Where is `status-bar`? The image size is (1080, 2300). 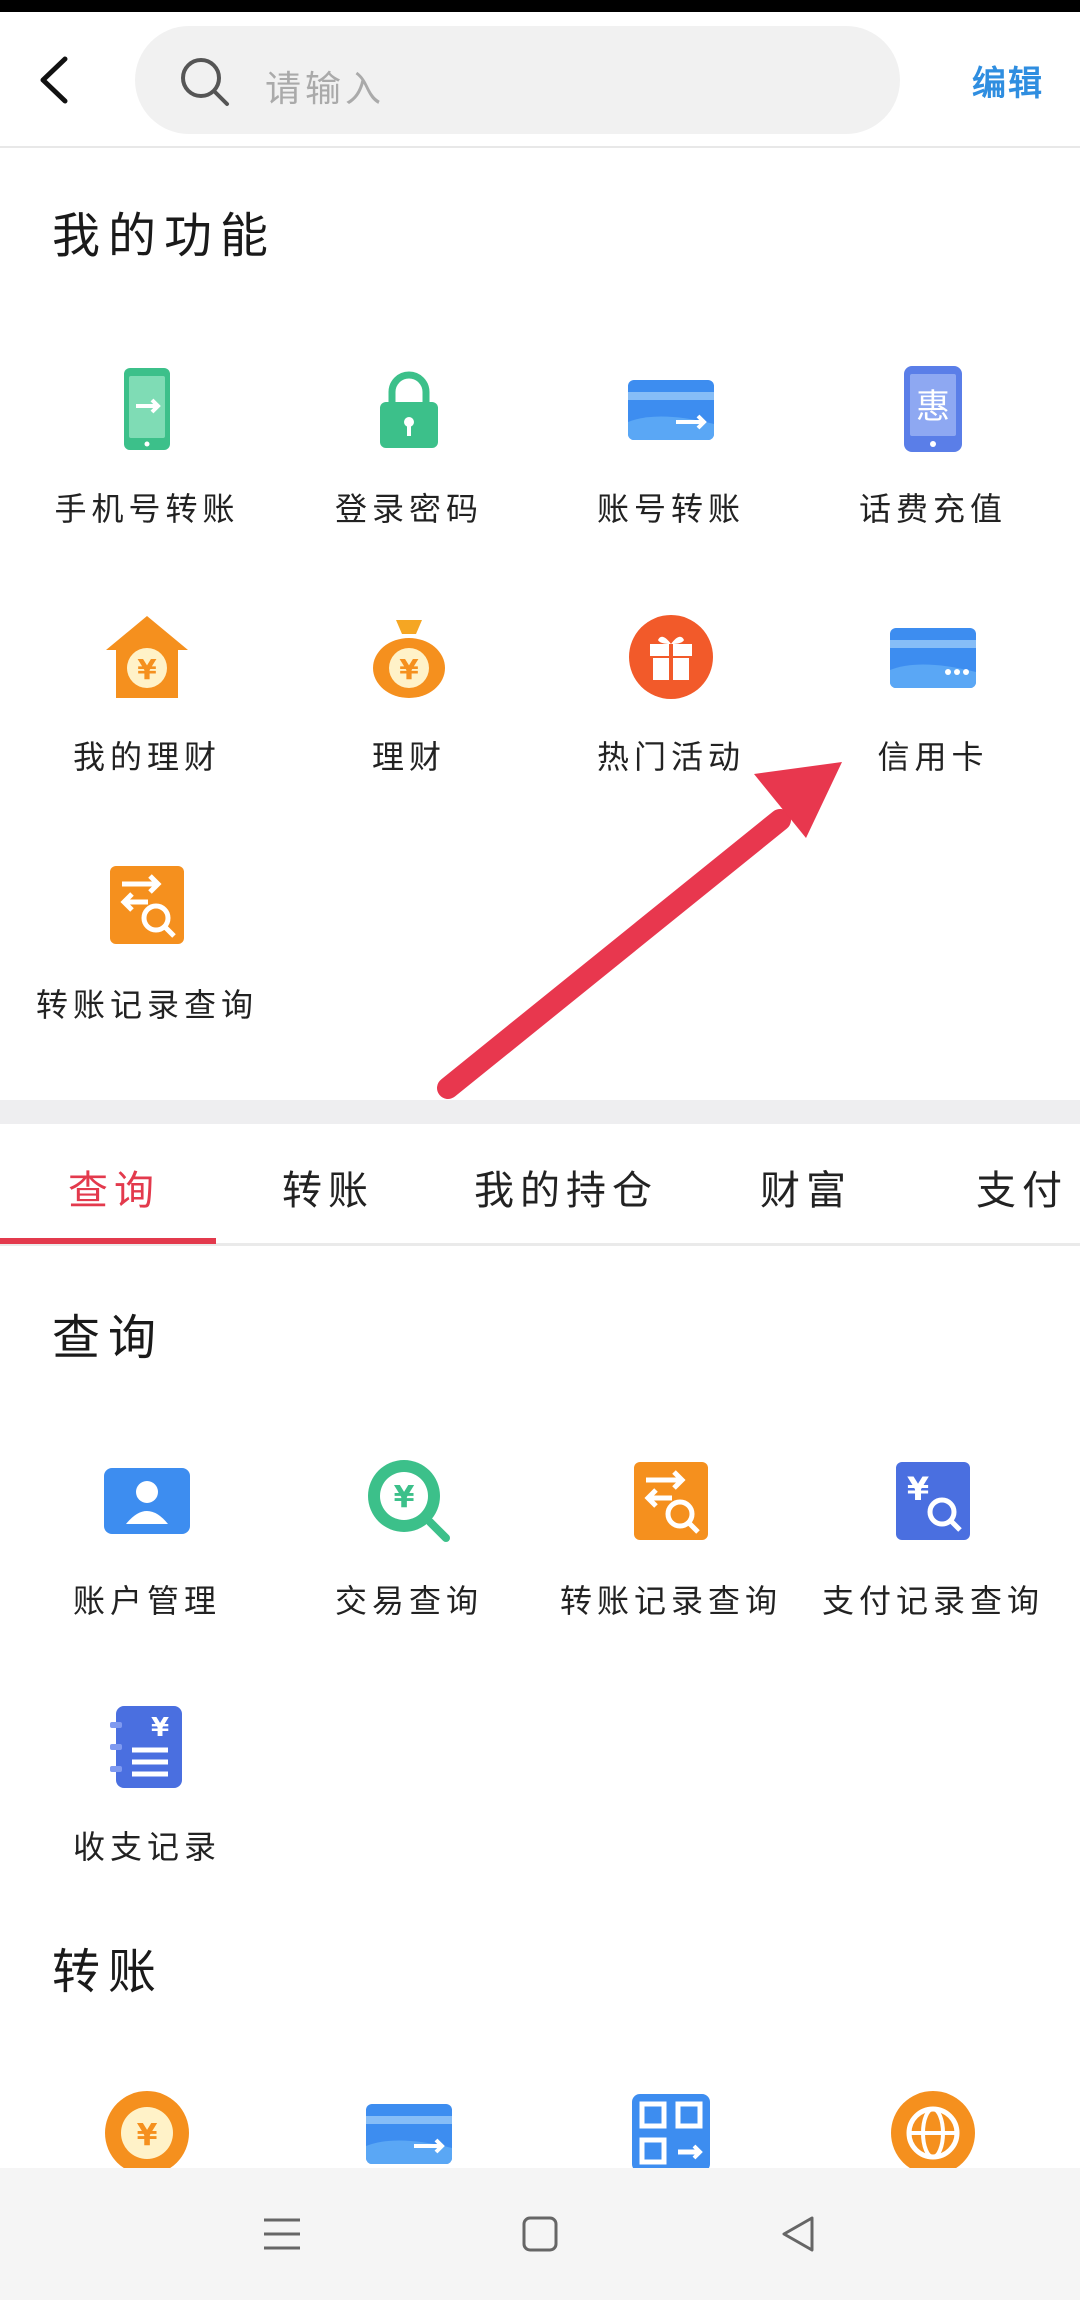
status-bar is located at coordinates (540, 6).